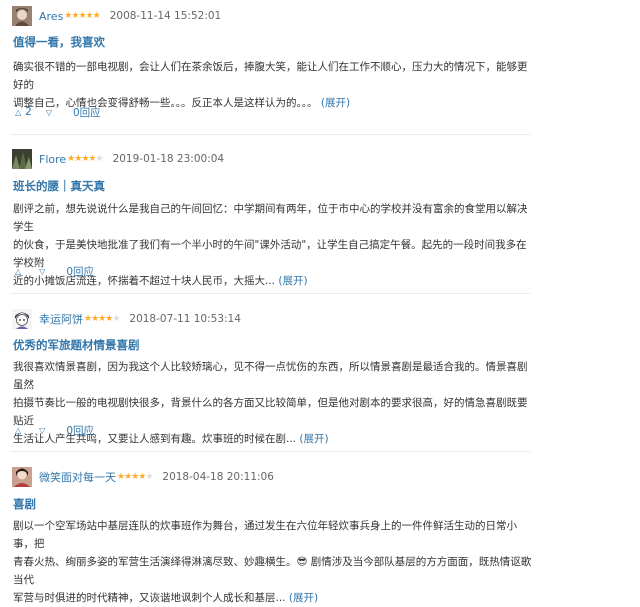  I want to click on review-meta: 幸运阿饼 ★★★★★ 2018-07-11 10:53:14, so click(126, 319).